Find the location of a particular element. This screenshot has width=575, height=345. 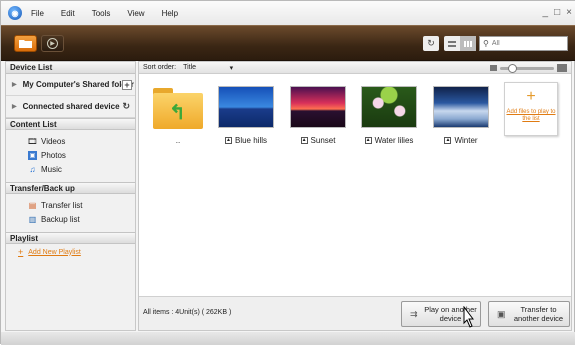

menu-help: Help is located at coordinates (170, 13).